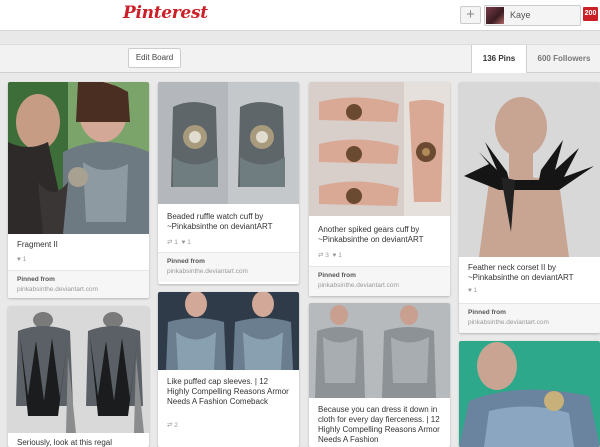 Image resolution: width=600 pixels, height=447 pixels. What do you see at coordinates (176, 242) in the screenshot?
I see `repin-count: 1` at bounding box center [176, 242].